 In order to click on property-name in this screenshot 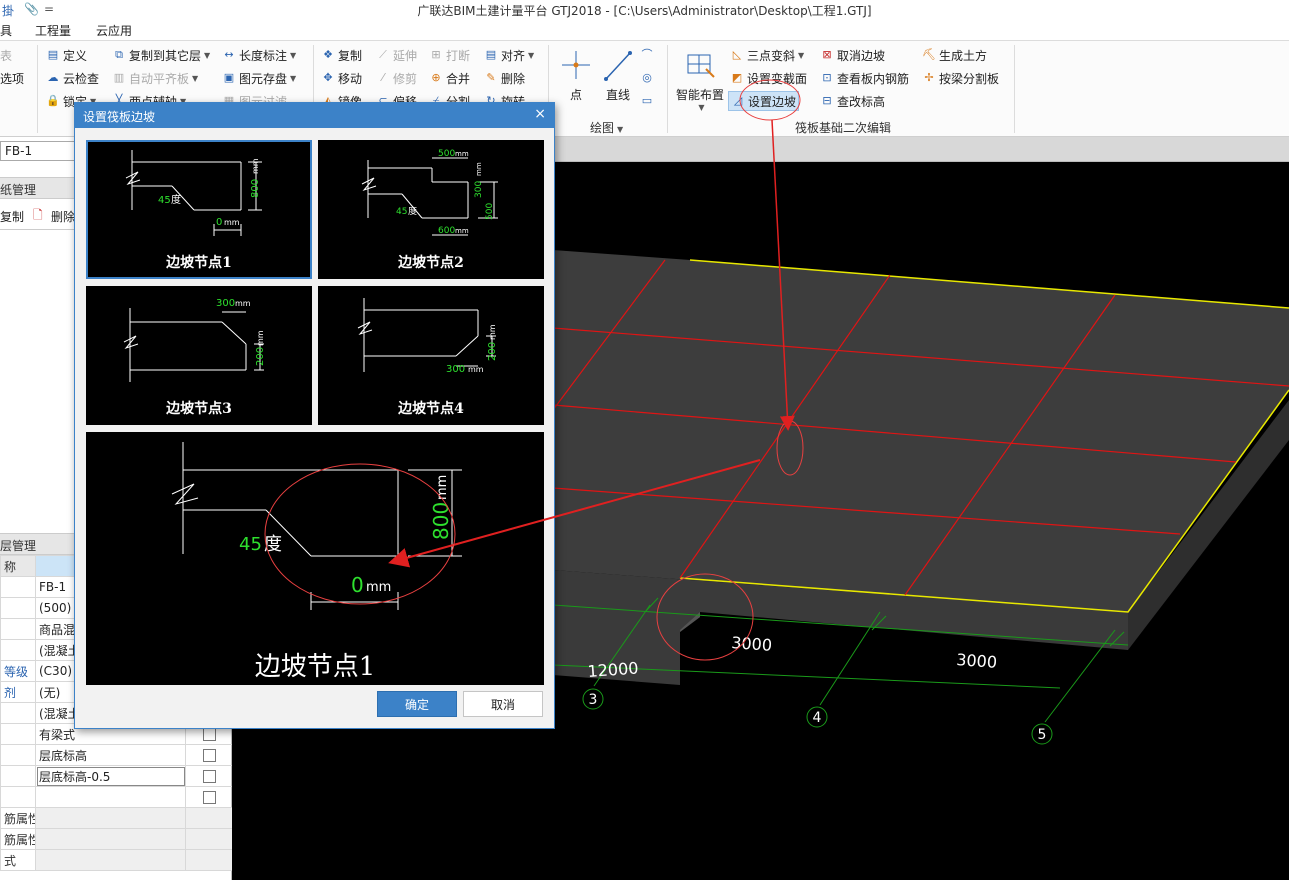, I will do `click(18, 650)`.